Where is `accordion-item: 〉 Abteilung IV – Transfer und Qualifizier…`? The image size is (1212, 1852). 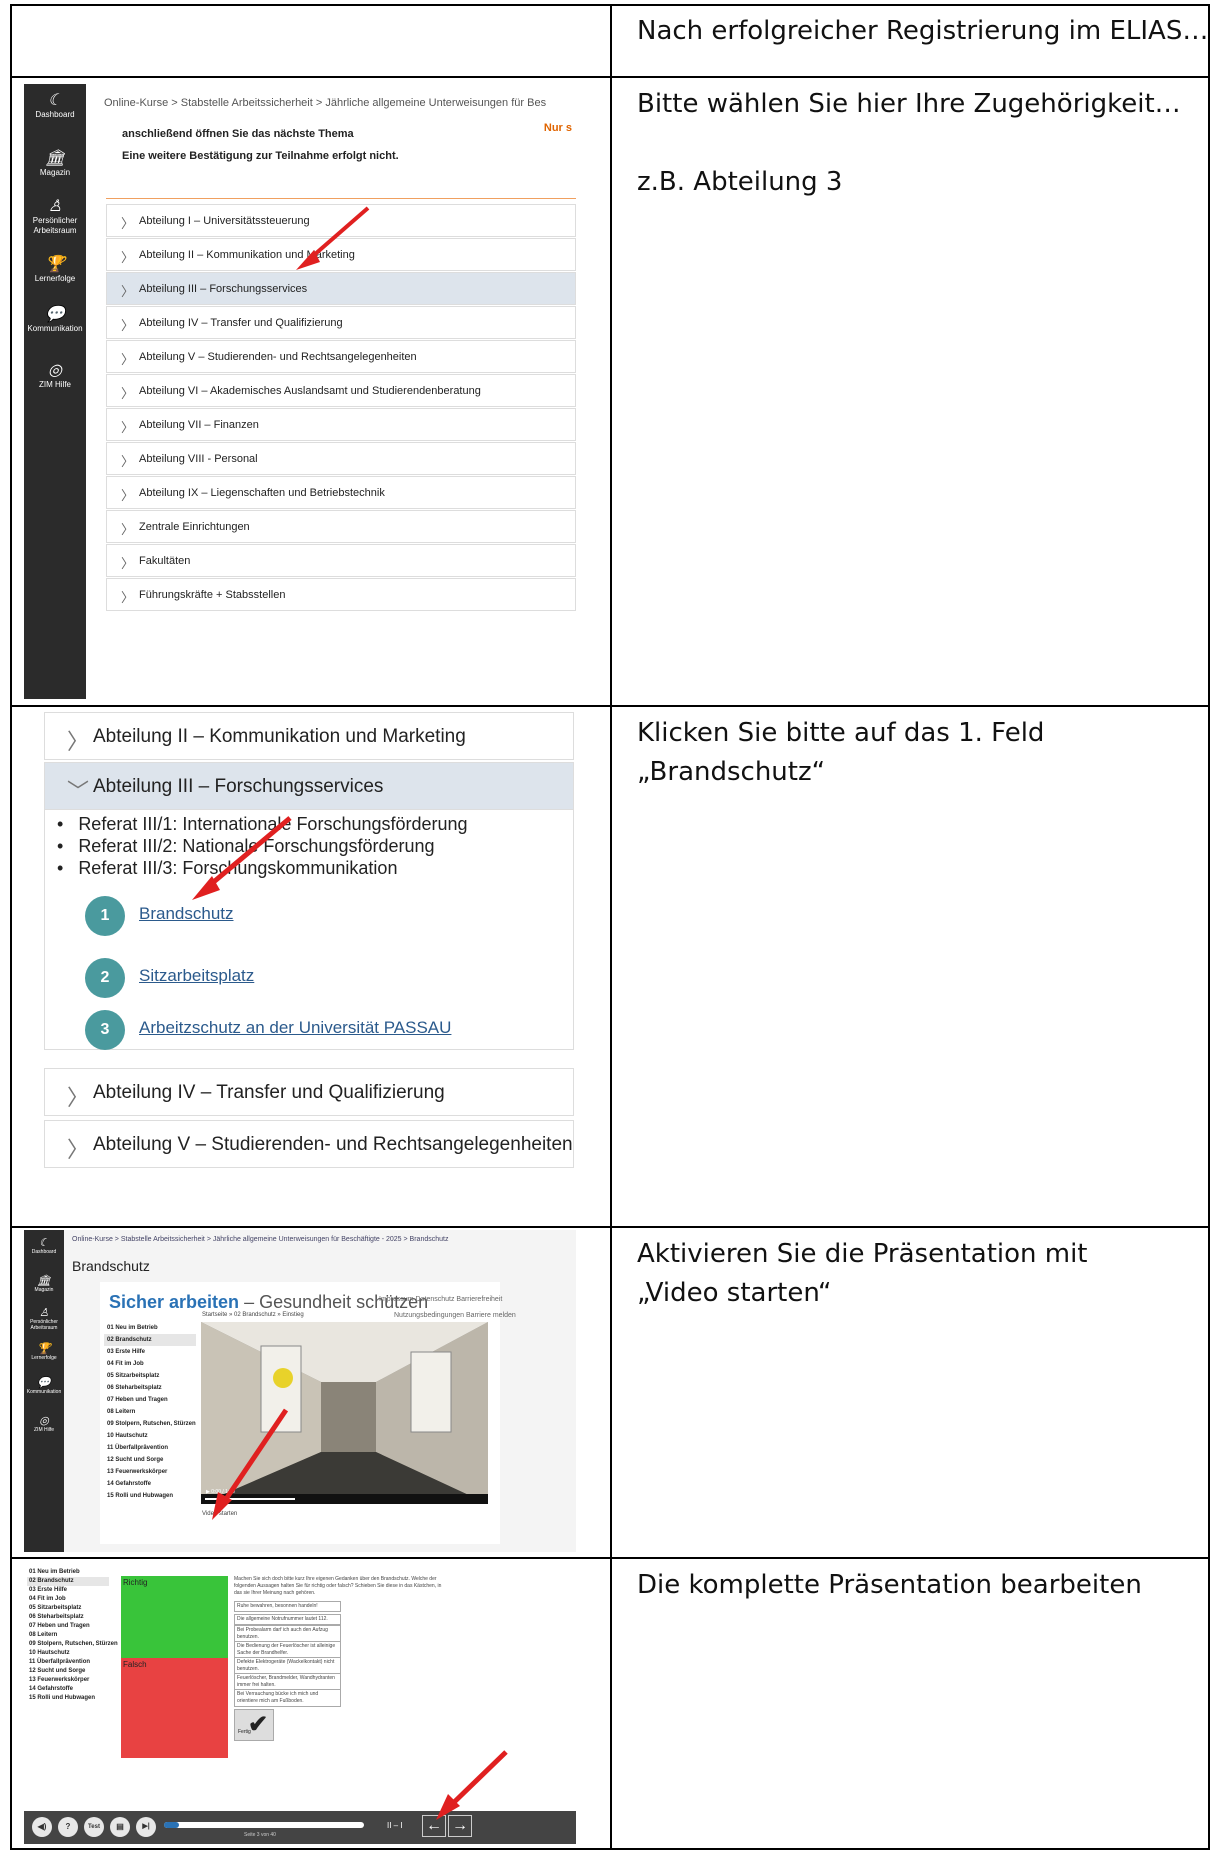 accordion-item: 〉 Abteilung IV – Transfer und Qualifizier… is located at coordinates (341, 322).